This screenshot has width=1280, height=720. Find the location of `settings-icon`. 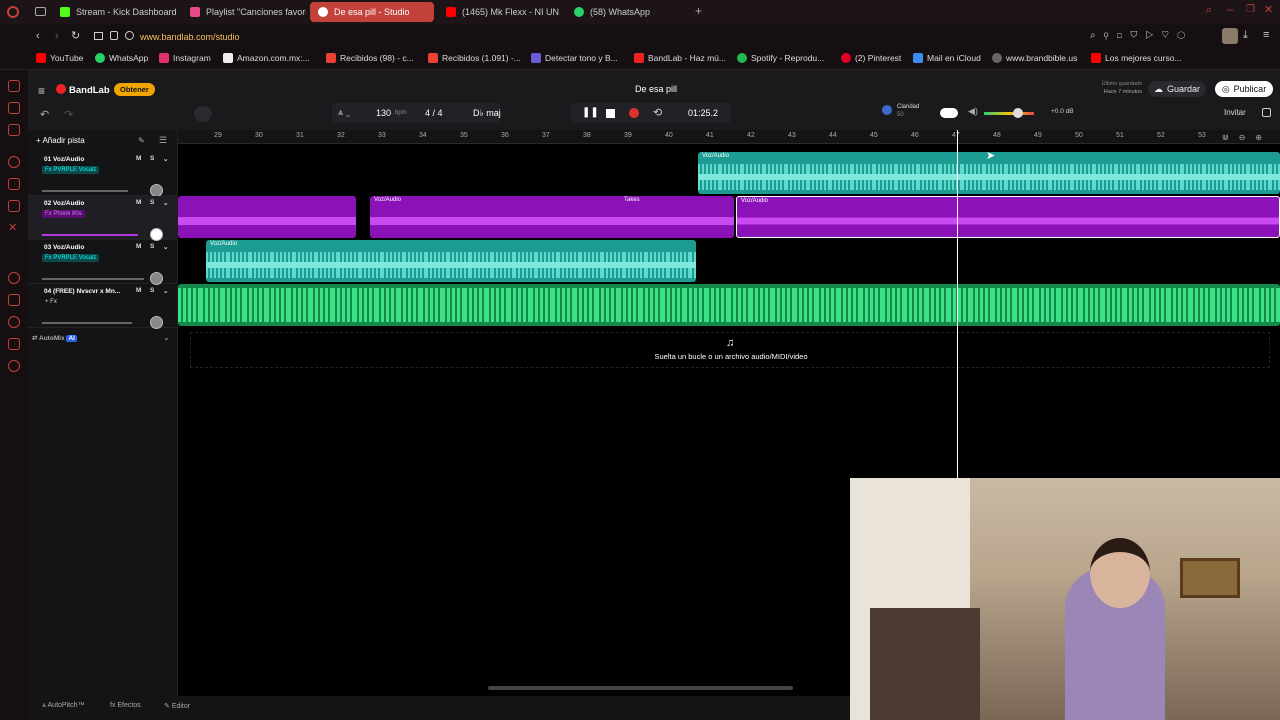

settings-icon is located at coordinates (14, 366).